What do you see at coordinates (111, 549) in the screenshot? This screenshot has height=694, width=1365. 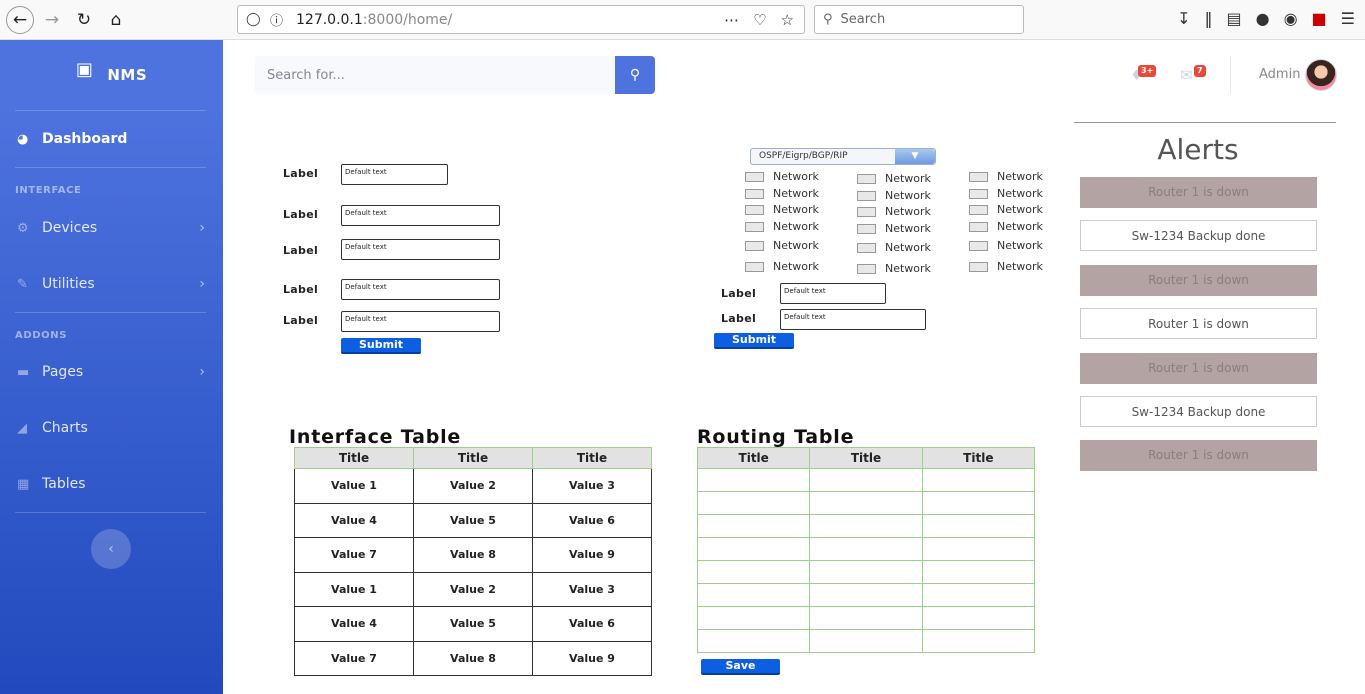 I see `sidebar-toggle-button: ‹` at bounding box center [111, 549].